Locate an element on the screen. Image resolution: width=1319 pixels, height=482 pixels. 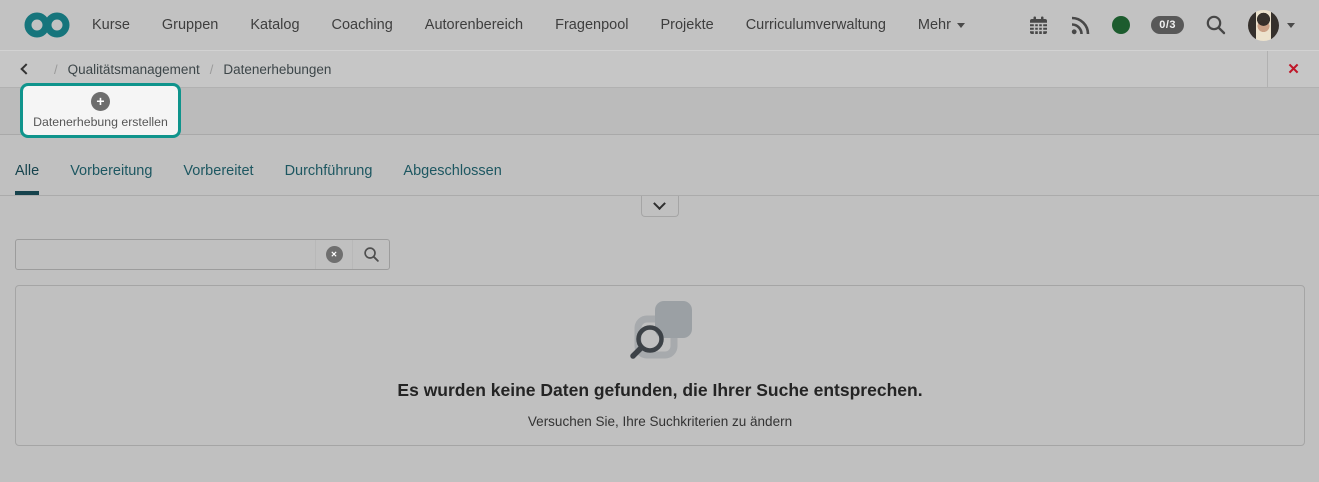
submit-search-button is located at coordinates (370, 254).